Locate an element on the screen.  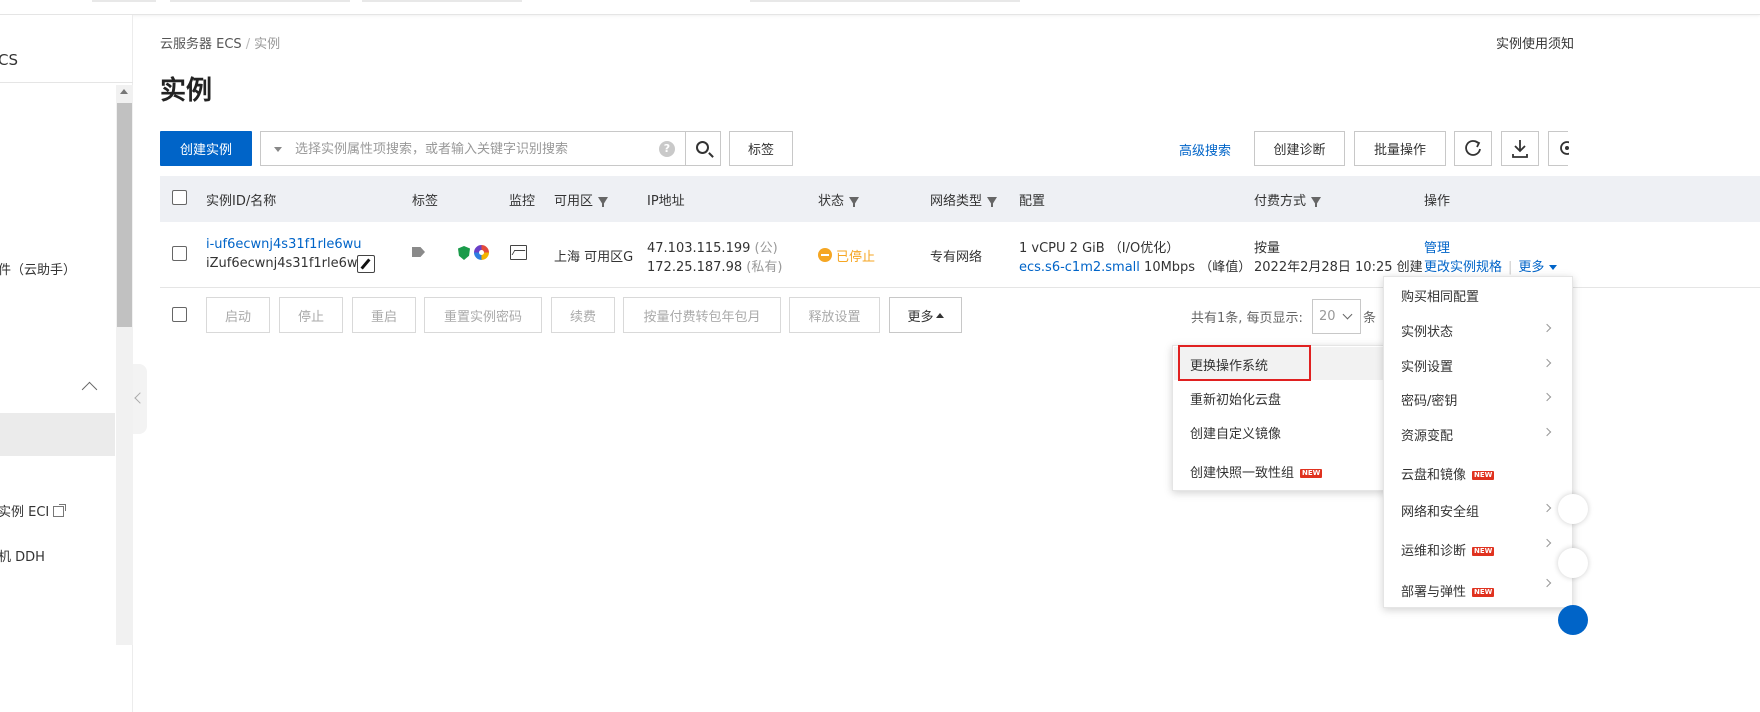
settings-button is located at coordinates (1561, 148).